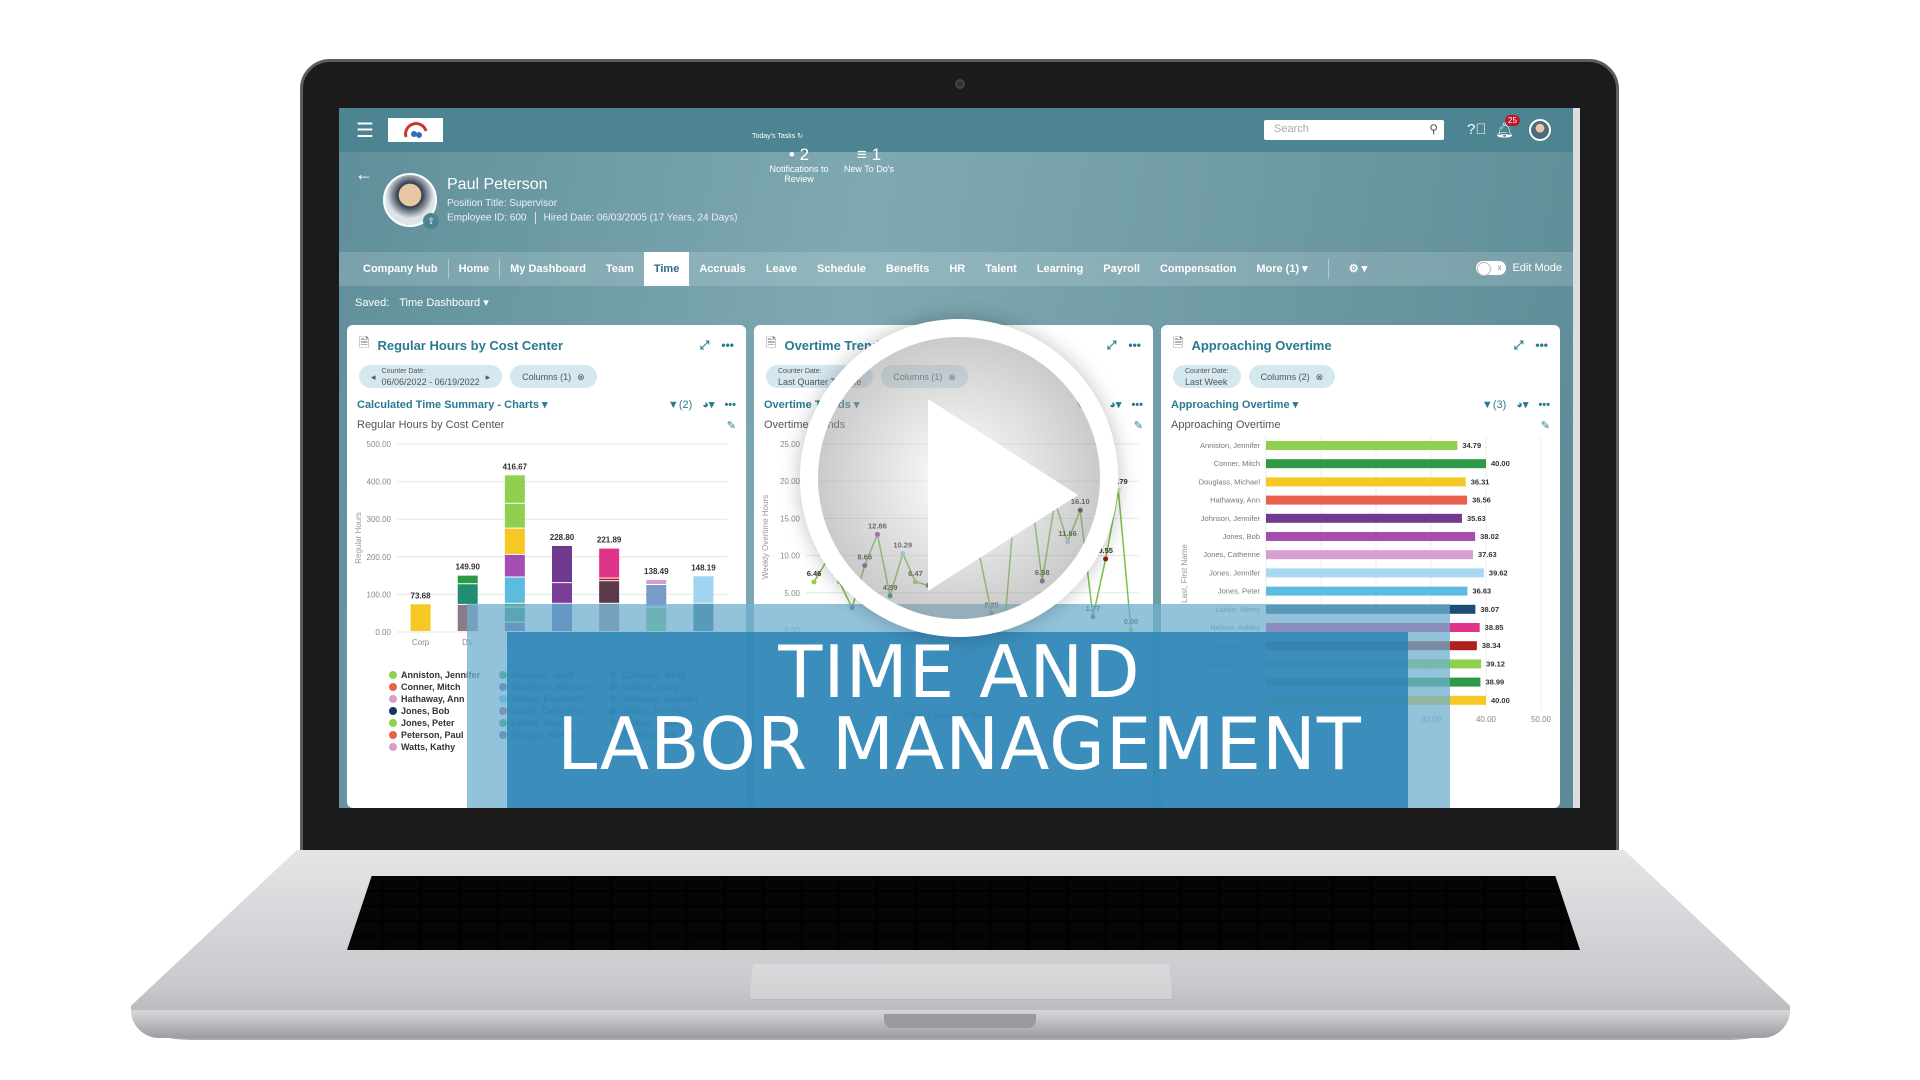 This screenshot has height=1080, width=1920. I want to click on nav-item-compensation: Compensation, so click(1198, 269).